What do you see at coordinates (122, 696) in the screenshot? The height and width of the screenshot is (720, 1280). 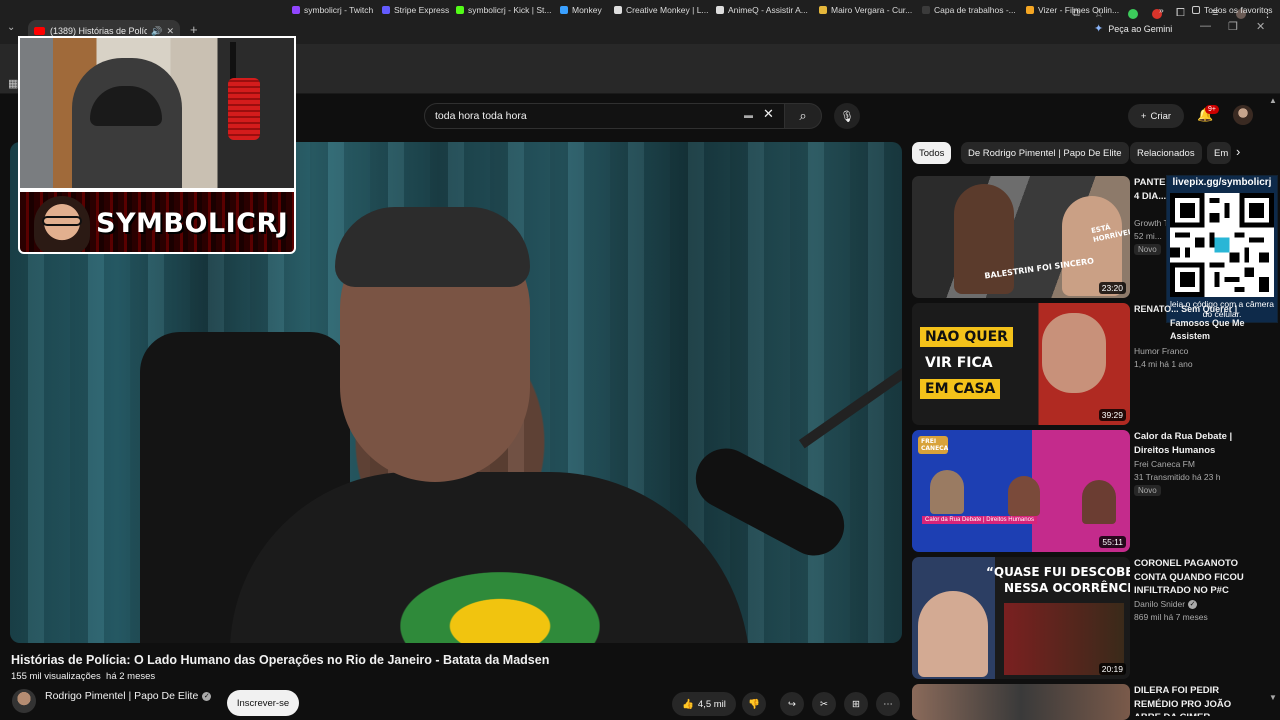 I see `channel-name: Rodrigo Pimentel | Papo De Elite` at bounding box center [122, 696].